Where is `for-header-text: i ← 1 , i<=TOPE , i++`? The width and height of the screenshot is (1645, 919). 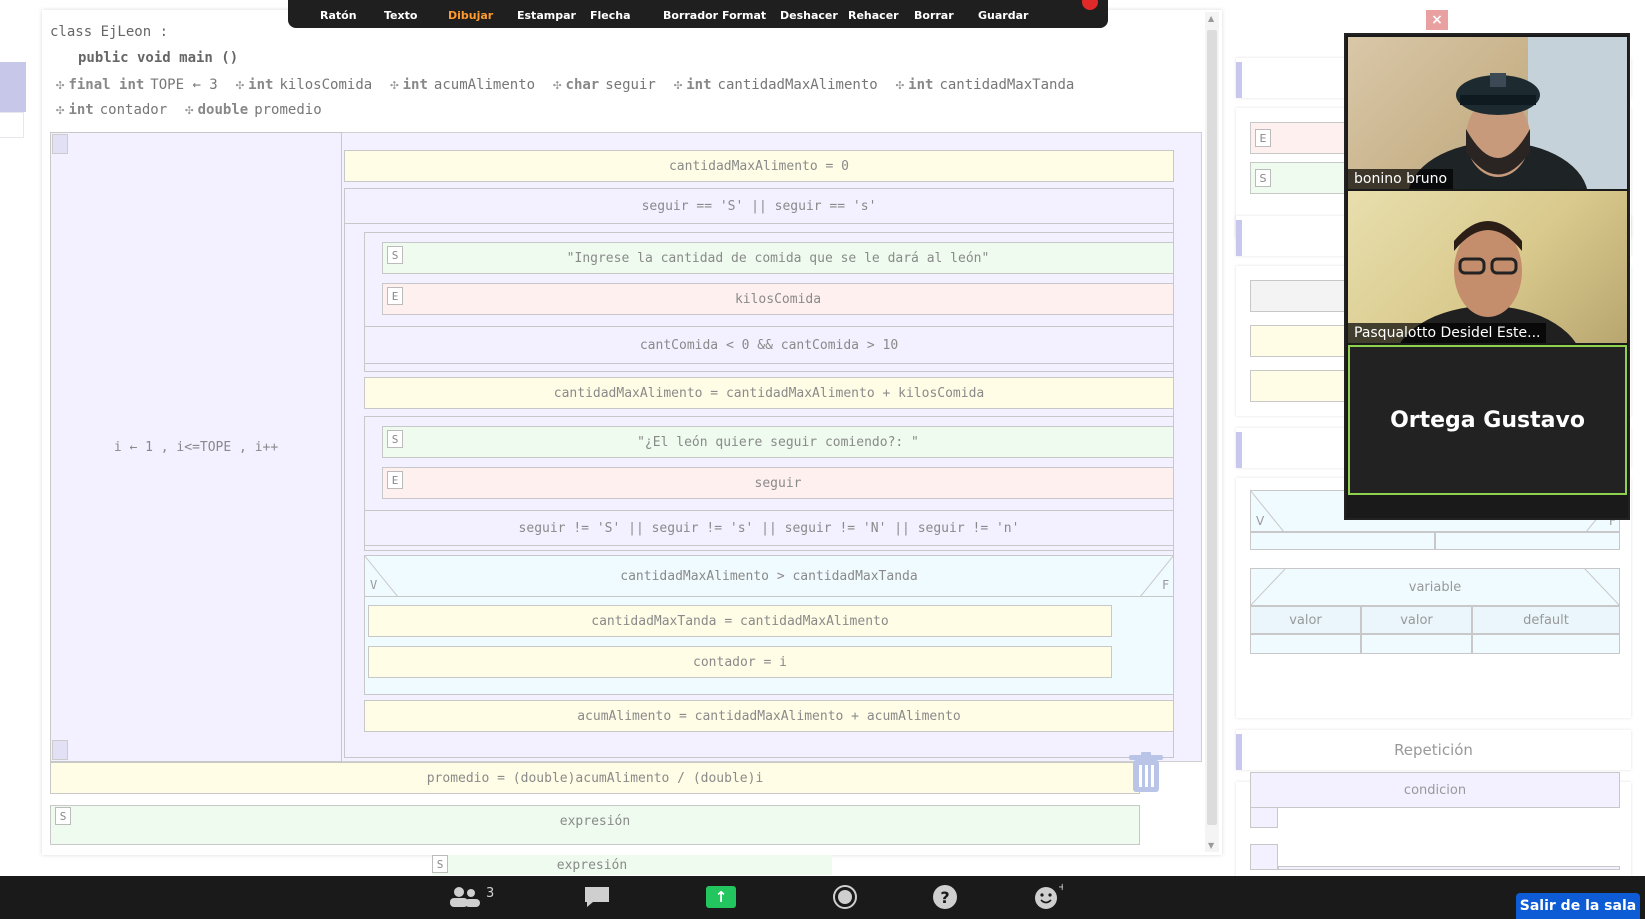
for-header-text: i ← 1 , i<=TOPE , i++ is located at coordinates (196, 447).